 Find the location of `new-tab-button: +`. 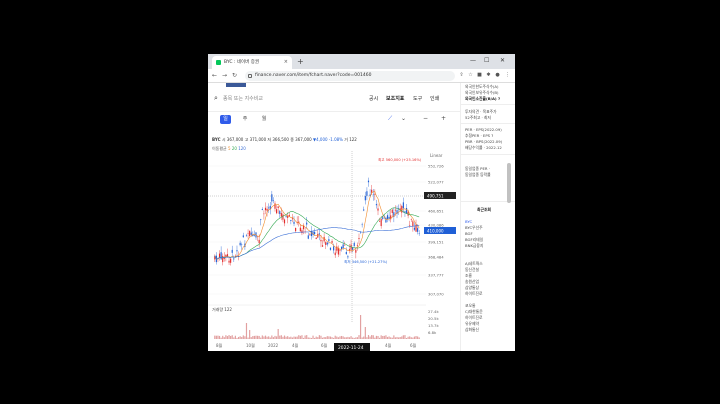

new-tab-button: + is located at coordinates (300, 61).